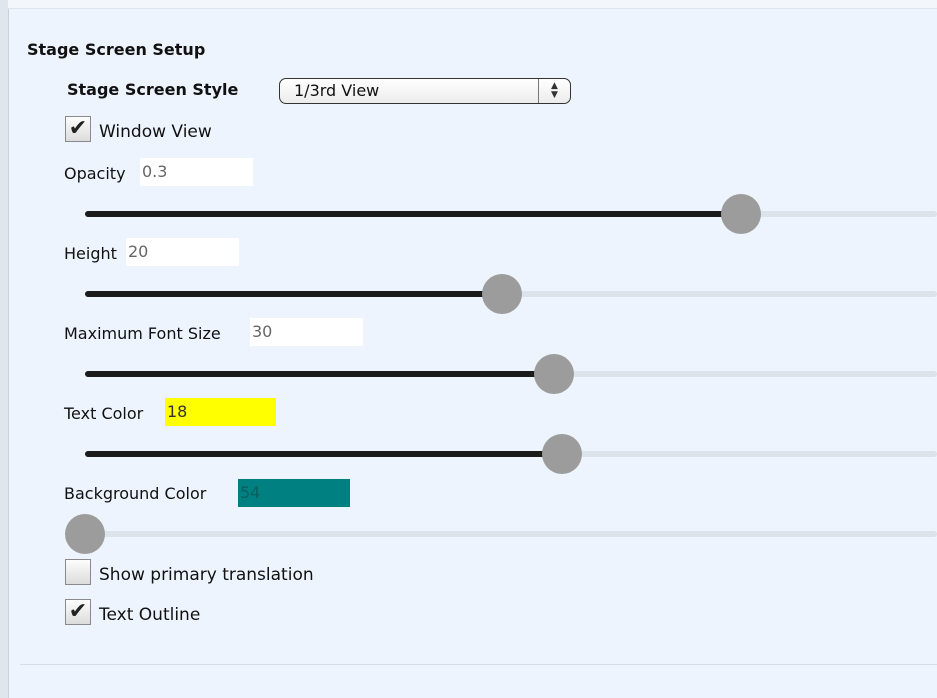 The width and height of the screenshot is (937, 698). I want to click on background-color-slider, so click(501, 534).